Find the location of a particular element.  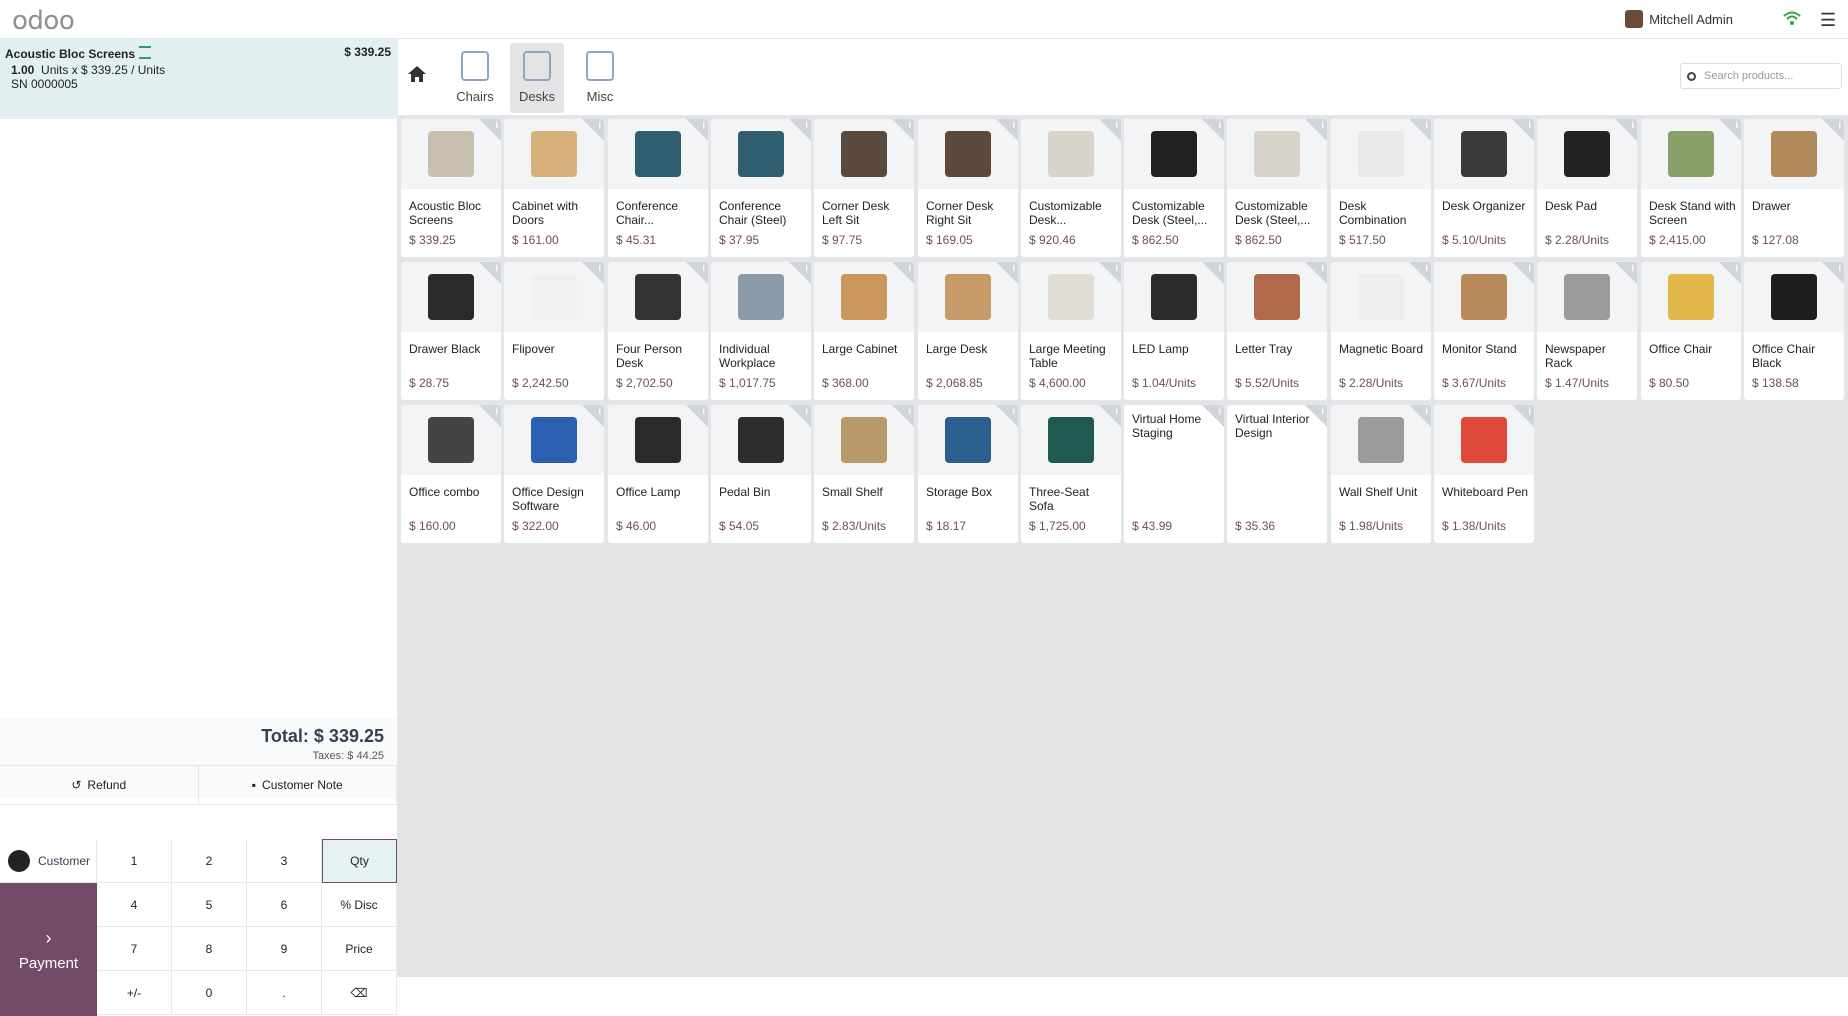

product-card: i Pedal Bin $ 54.05 is located at coordinates (761, 474).